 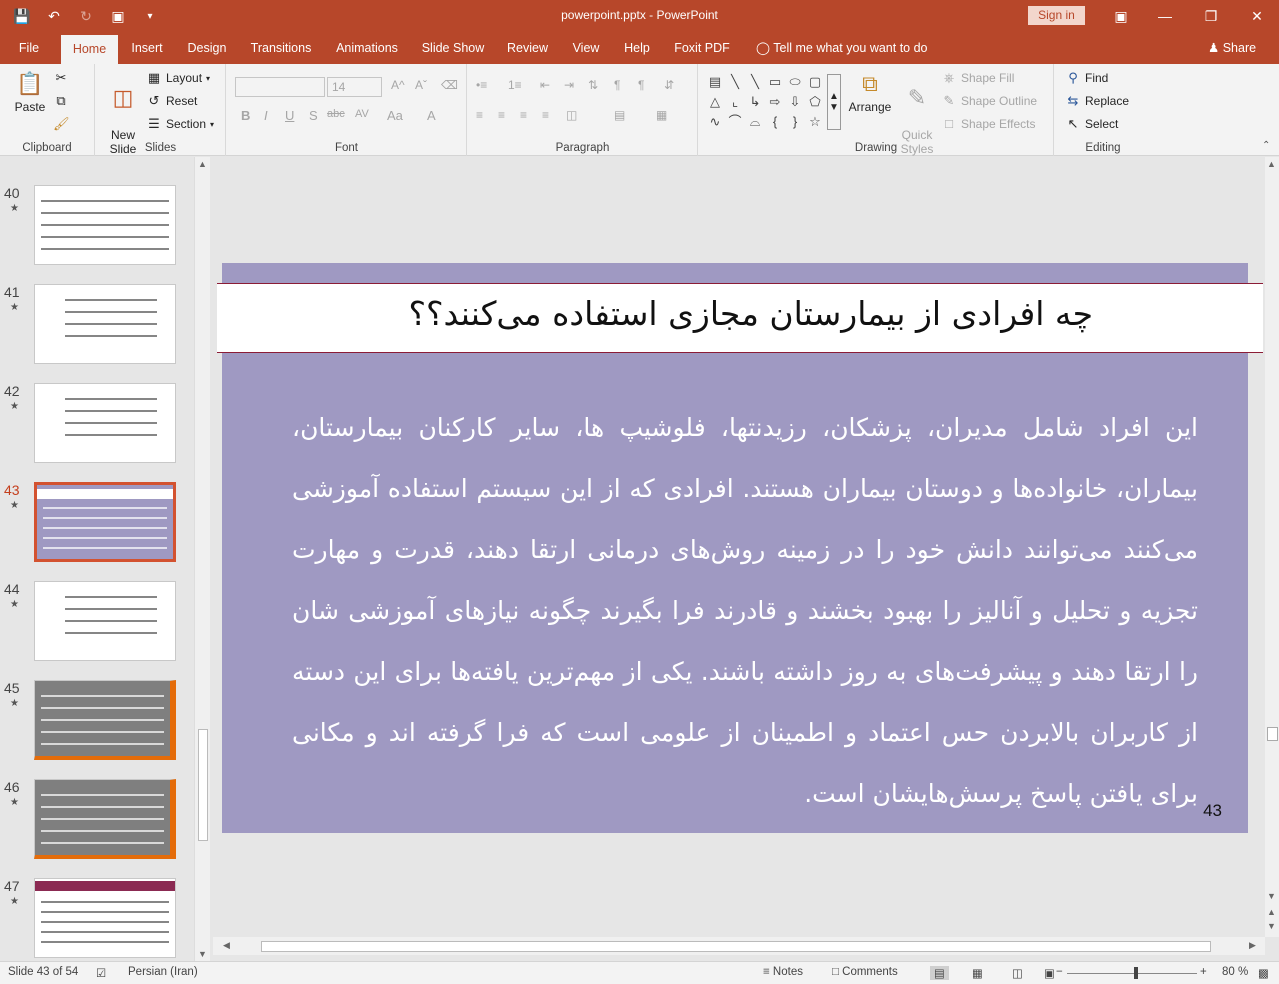 I want to click on line-spacing-icon: ⇅, so click(x=593, y=85).